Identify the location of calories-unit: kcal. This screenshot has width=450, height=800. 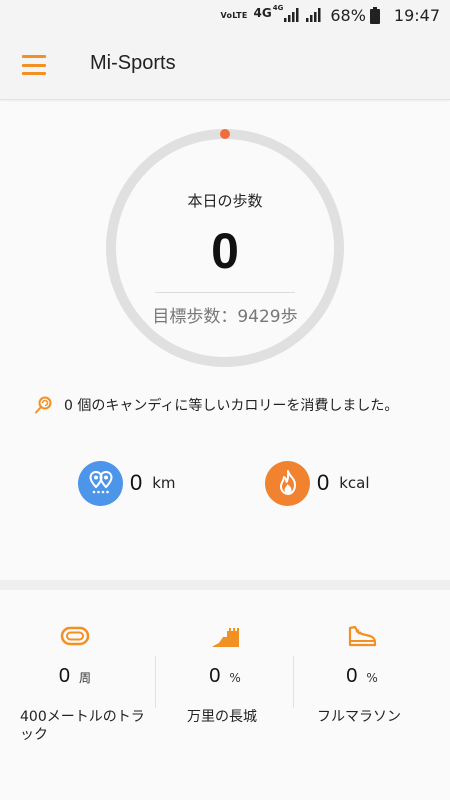
(354, 483).